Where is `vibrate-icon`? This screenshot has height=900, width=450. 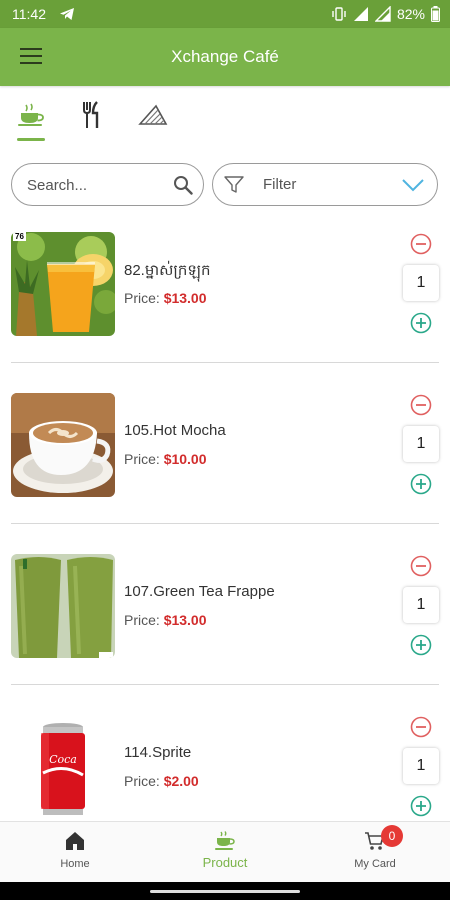
vibrate-icon is located at coordinates (339, 14).